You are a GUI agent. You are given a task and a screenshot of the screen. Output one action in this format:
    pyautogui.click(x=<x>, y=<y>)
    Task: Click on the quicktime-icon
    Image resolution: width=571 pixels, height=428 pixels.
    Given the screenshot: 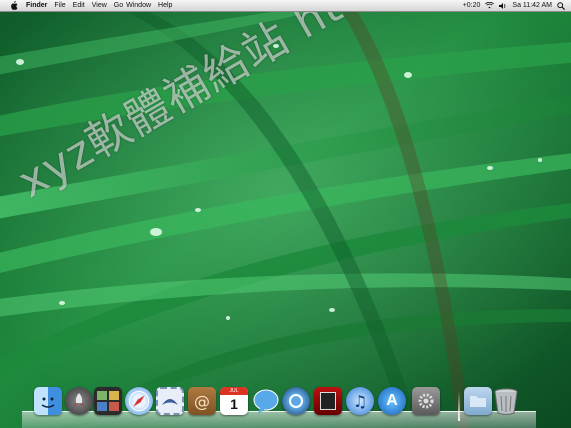 What is the action you would take?
    pyautogui.click(x=296, y=401)
    